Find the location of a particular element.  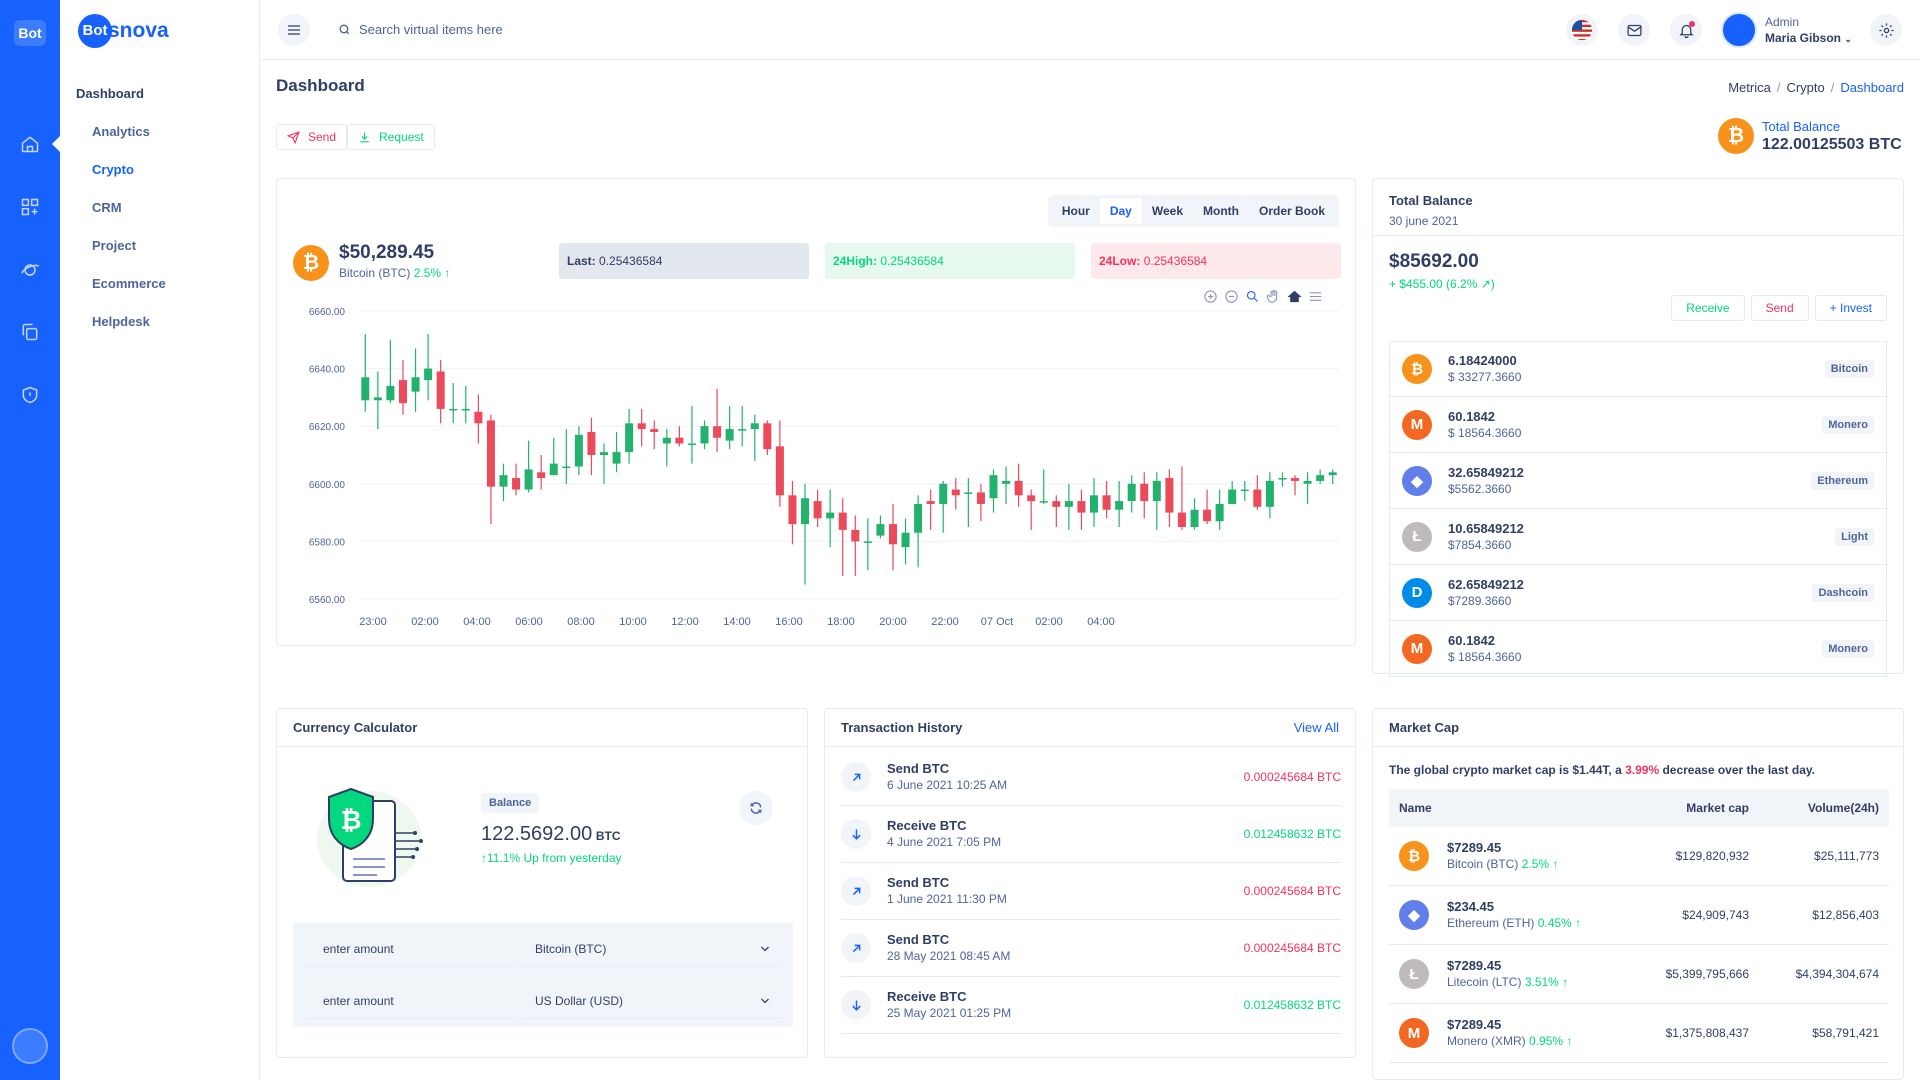

us-flag-icon is located at coordinates (1582, 30).